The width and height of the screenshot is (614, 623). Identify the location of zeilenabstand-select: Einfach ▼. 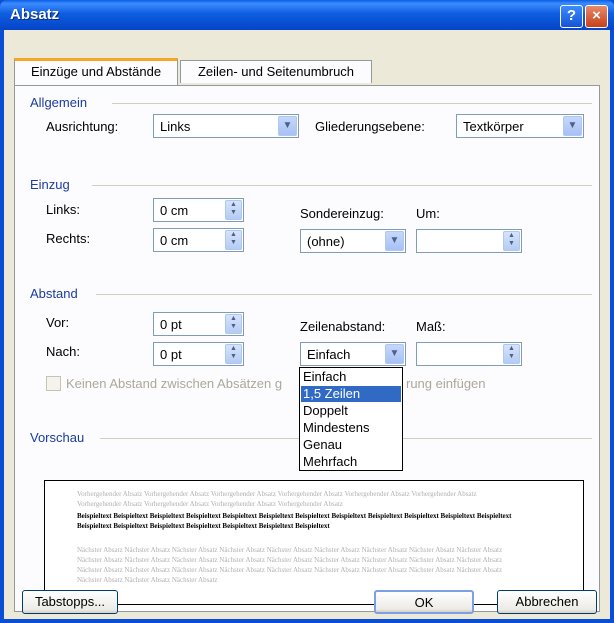
(353, 354).